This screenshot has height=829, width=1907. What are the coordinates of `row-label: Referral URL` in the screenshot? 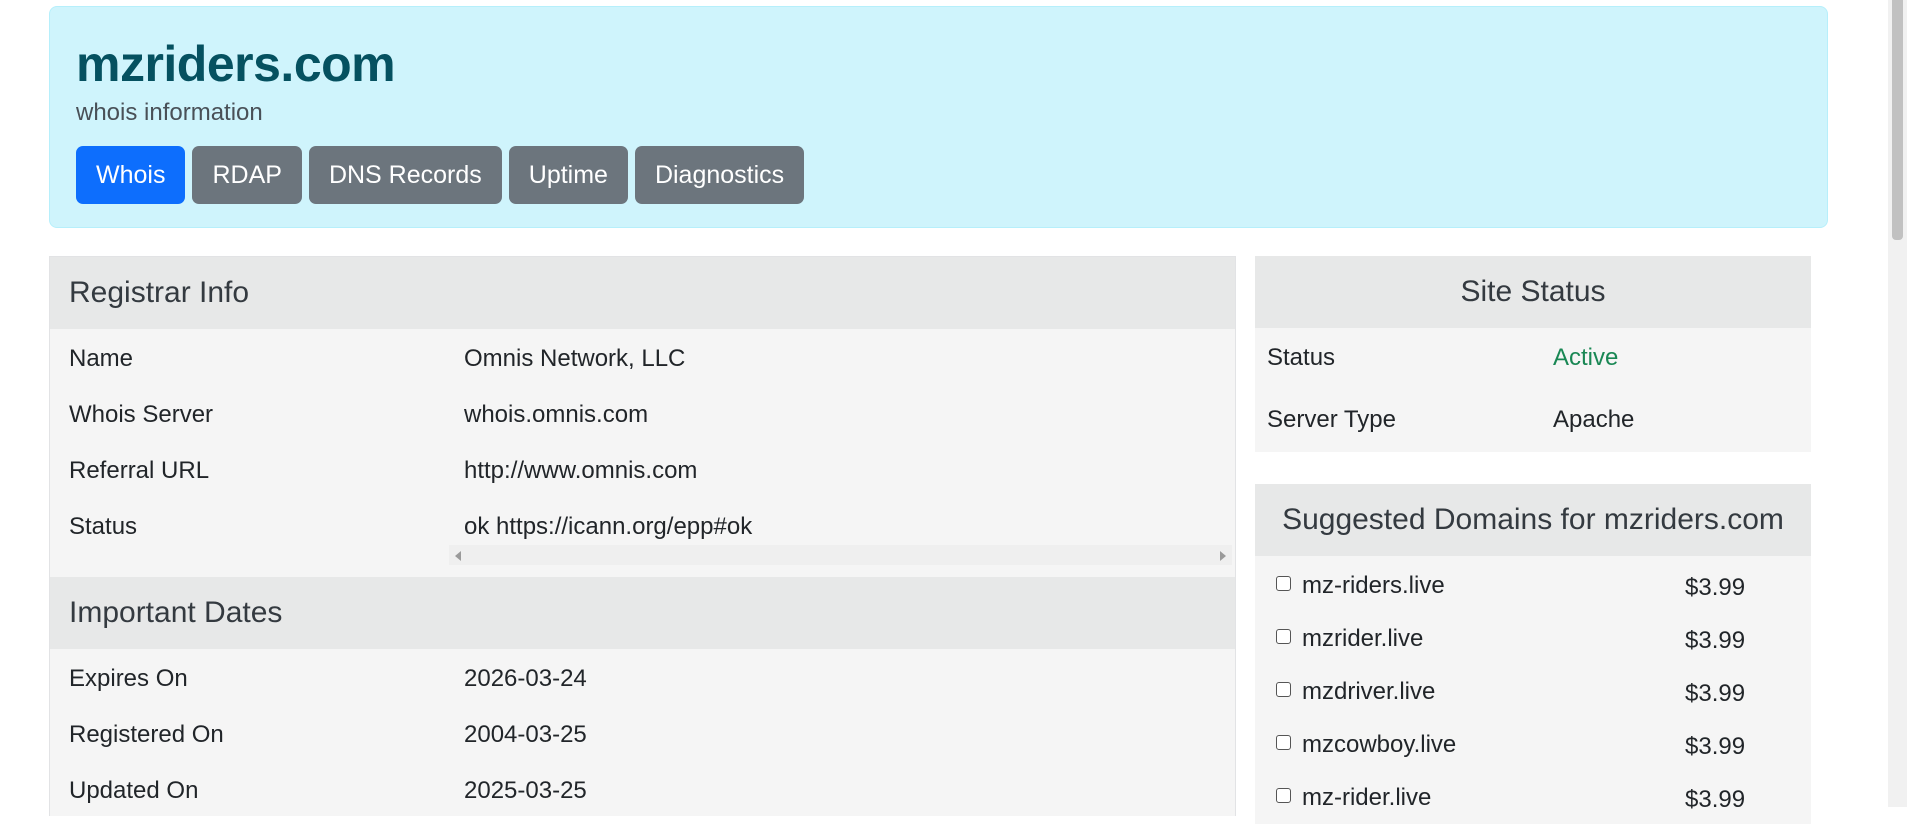 It's located at (139, 470).